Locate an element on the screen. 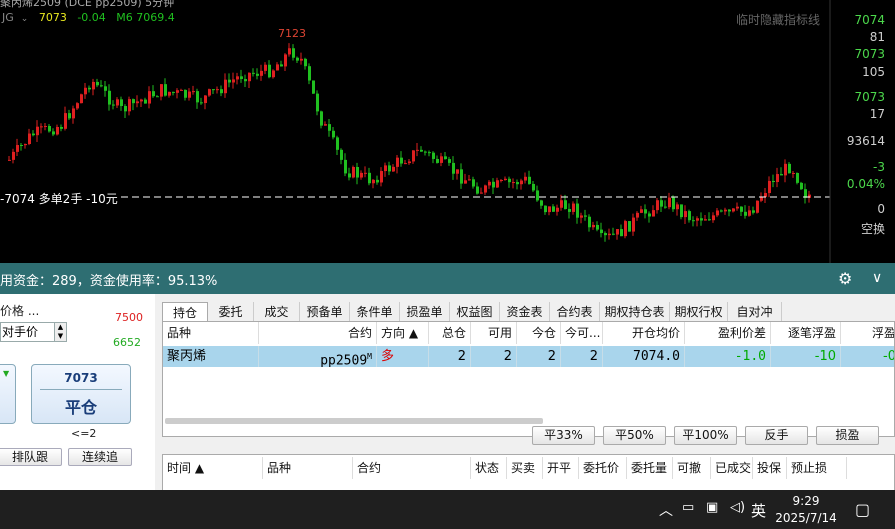 The height and width of the screenshot is (529, 895). right-axis-label: 81 is located at coordinates (877, 37).